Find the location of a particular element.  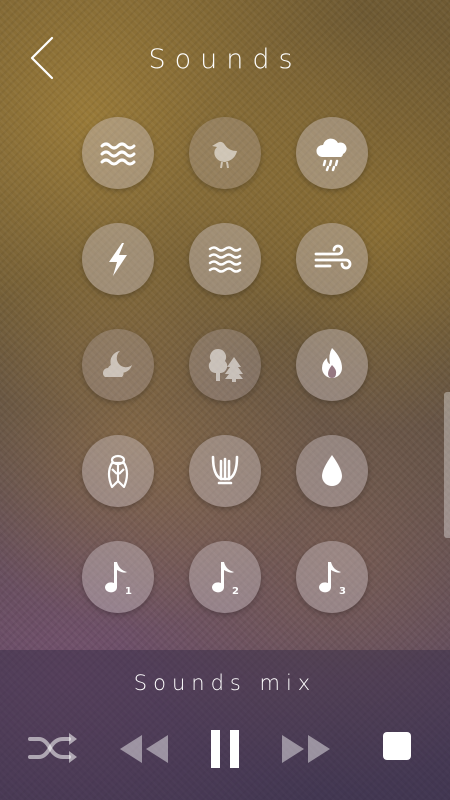

sound-fire-button is located at coordinates (332, 365).